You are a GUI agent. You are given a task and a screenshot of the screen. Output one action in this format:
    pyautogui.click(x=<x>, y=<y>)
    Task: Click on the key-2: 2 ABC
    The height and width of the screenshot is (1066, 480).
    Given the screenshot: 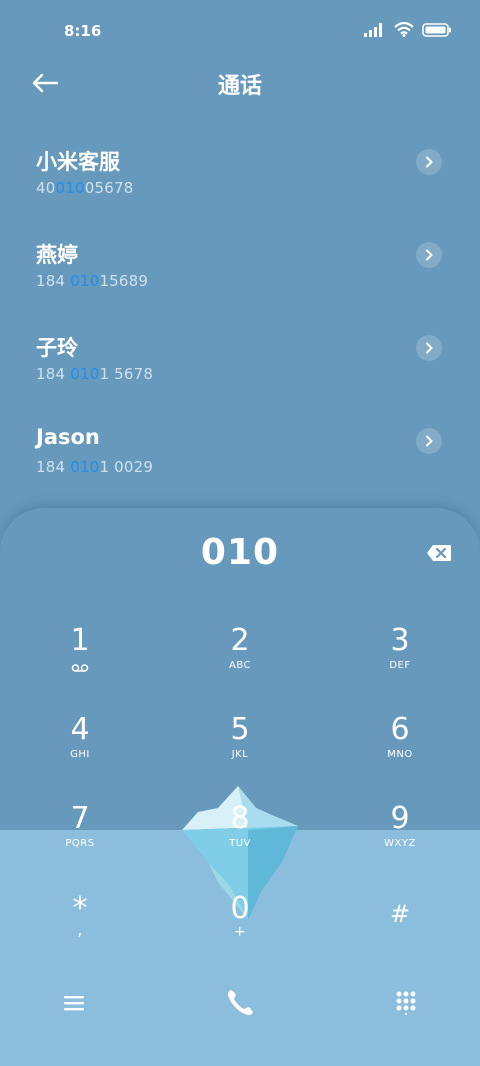 What is the action you would take?
    pyautogui.click(x=240, y=664)
    